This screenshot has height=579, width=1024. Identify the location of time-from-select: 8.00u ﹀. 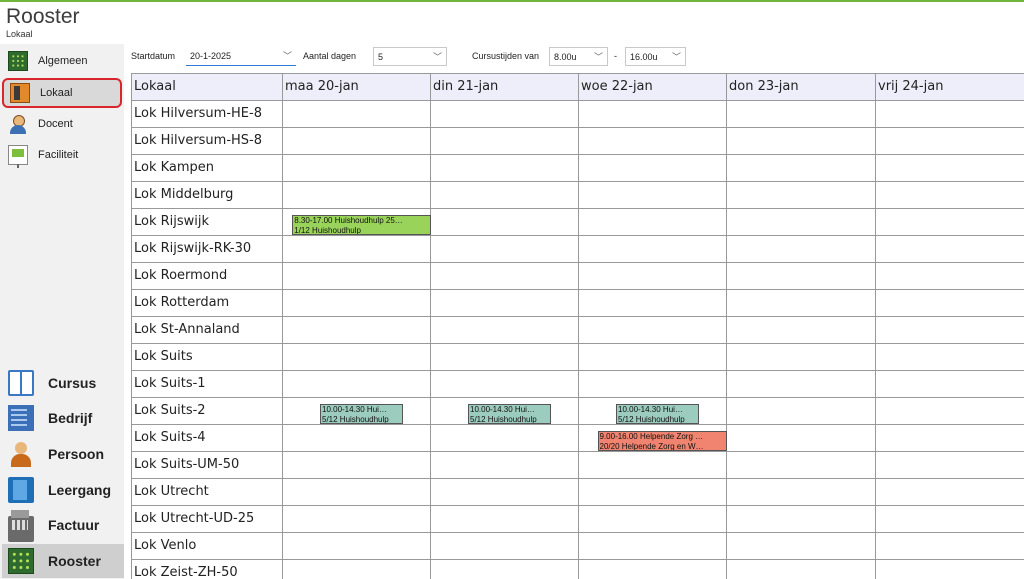
(578, 56).